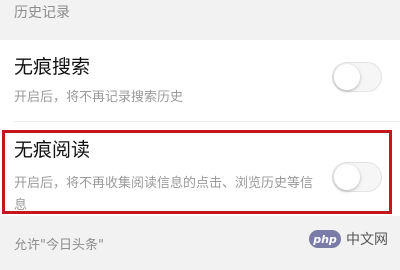 The width and height of the screenshot is (400, 270). I want to click on php-logo: php, so click(325, 239).